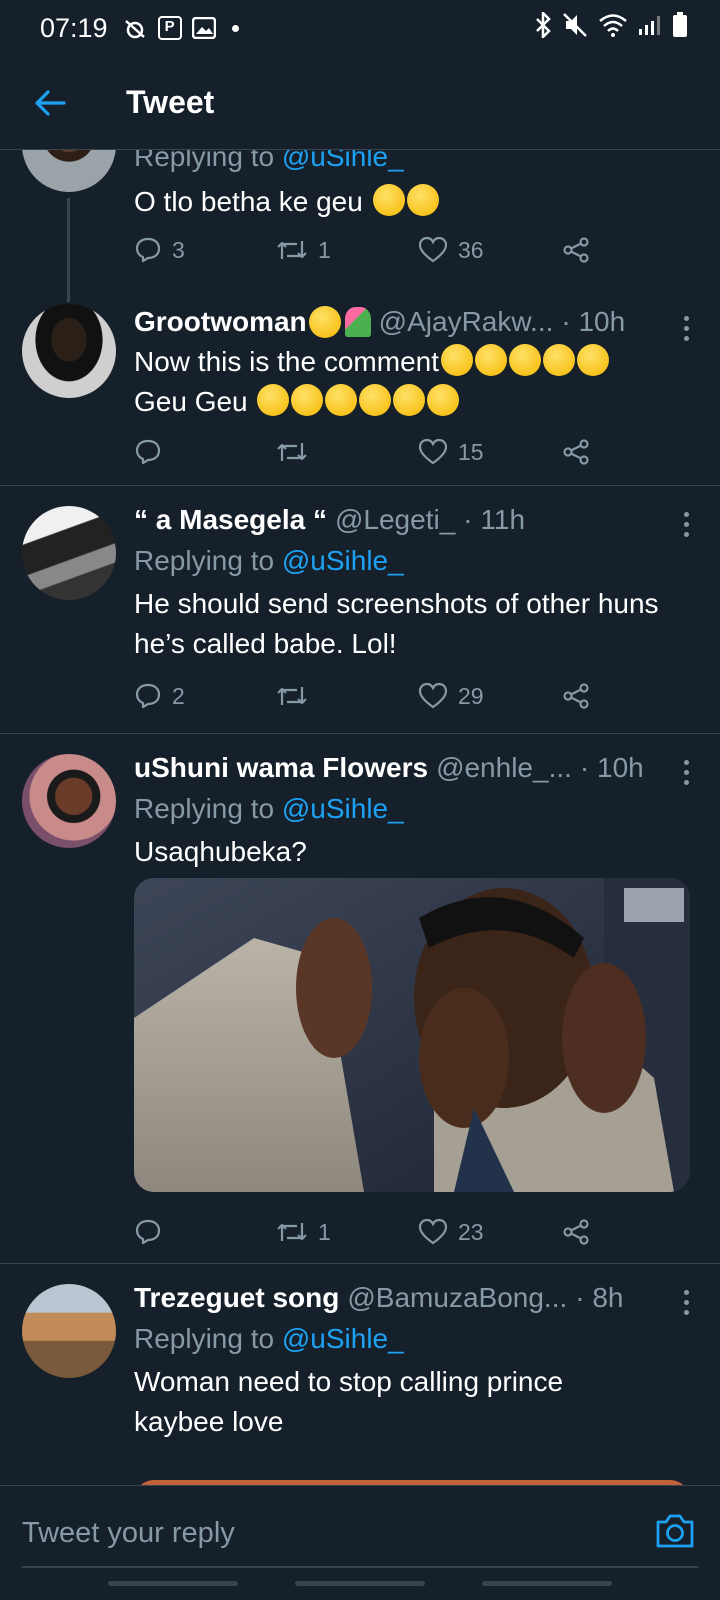 The width and height of the screenshot is (720, 1600). Describe the element at coordinates (281, 768) in the screenshot. I see `display-name: uShuni wama Flowers` at that location.